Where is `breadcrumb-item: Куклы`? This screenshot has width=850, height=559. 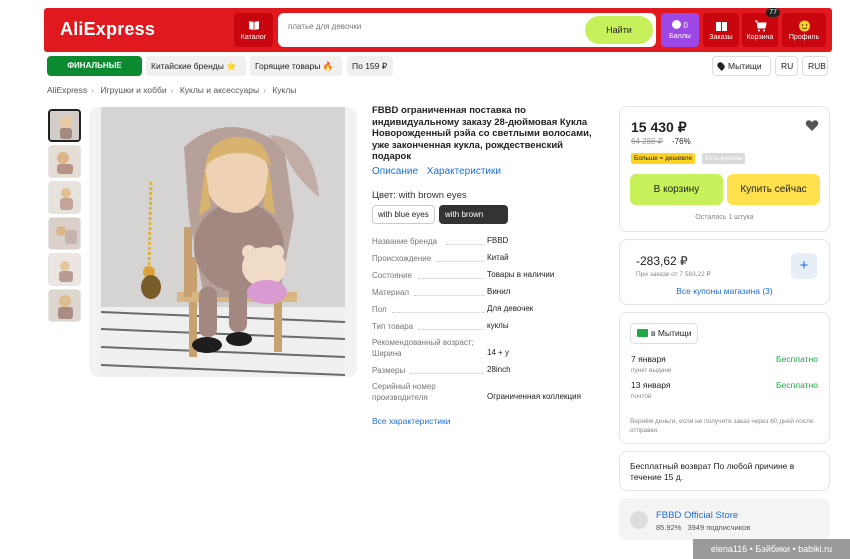
breadcrumb-item: Куклы is located at coordinates (284, 90).